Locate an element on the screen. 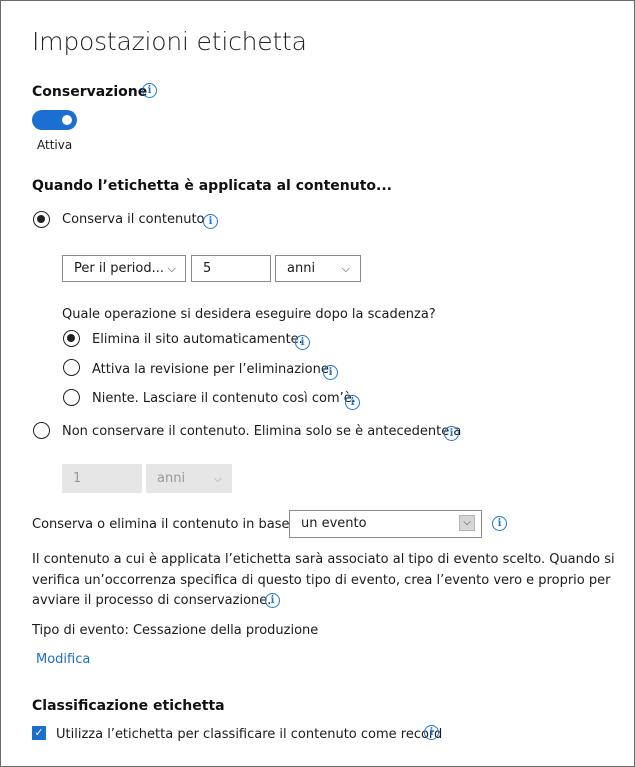 The height and width of the screenshot is (767, 635). dont-retain-value-text: 1 is located at coordinates (77, 478).